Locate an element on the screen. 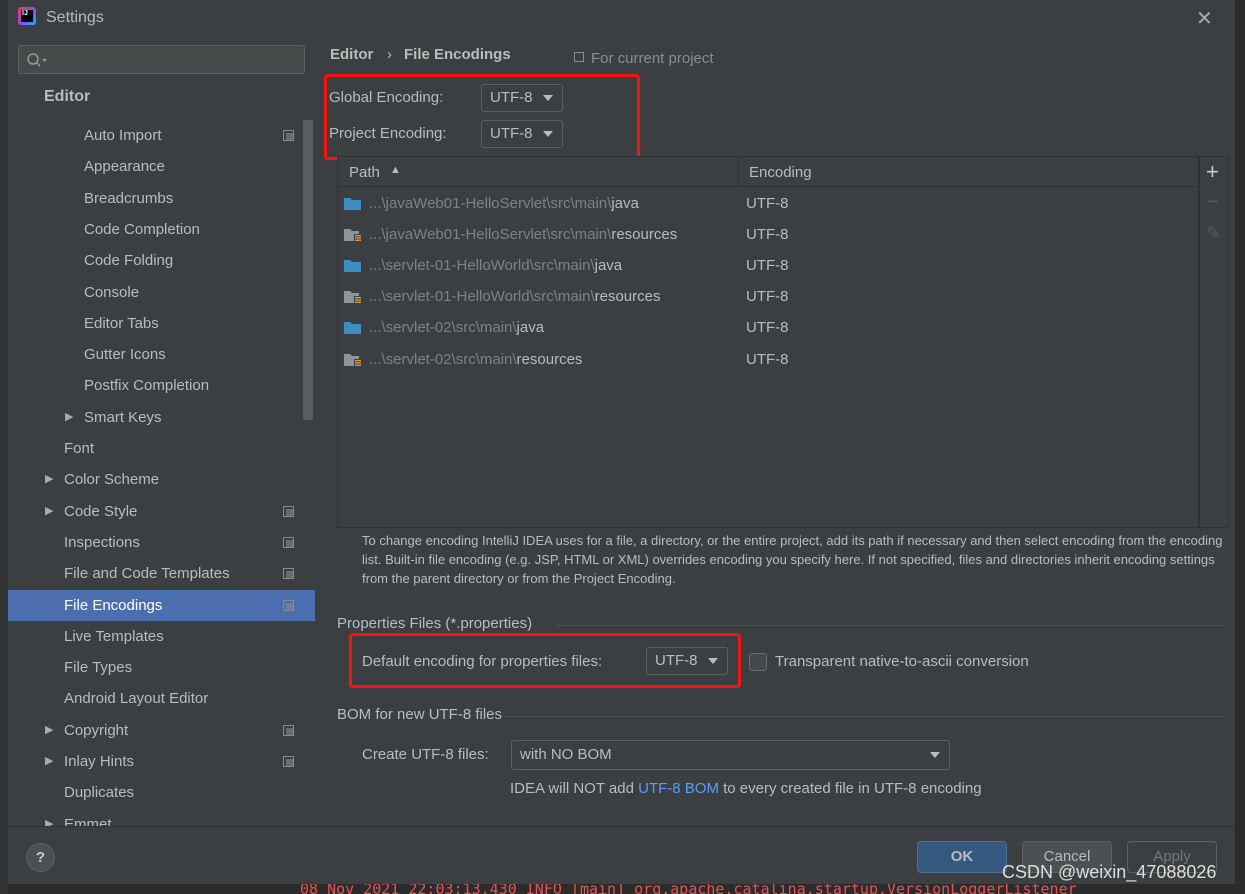 Image resolution: width=1245 pixels, height=894 pixels. sidebar-item-copyright: ▶ Copyright is located at coordinates (161, 730).